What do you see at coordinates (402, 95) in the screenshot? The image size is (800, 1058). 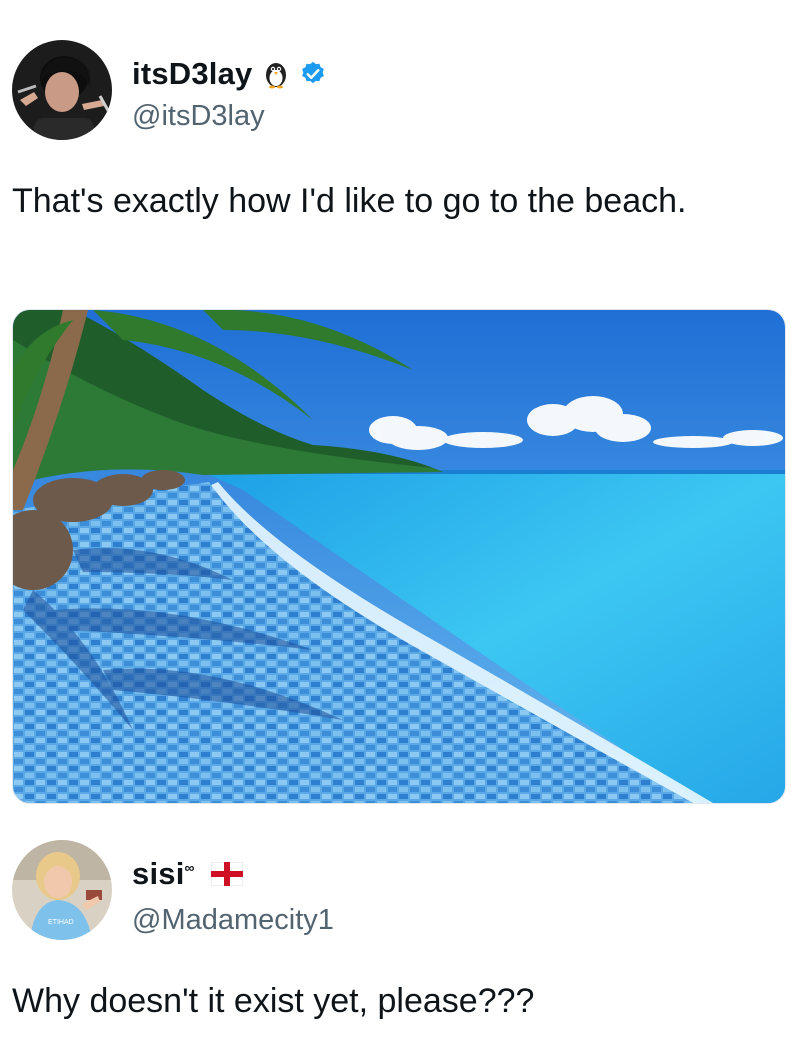 I see `tweet-header: itsD3lay @itsD3lay` at bounding box center [402, 95].